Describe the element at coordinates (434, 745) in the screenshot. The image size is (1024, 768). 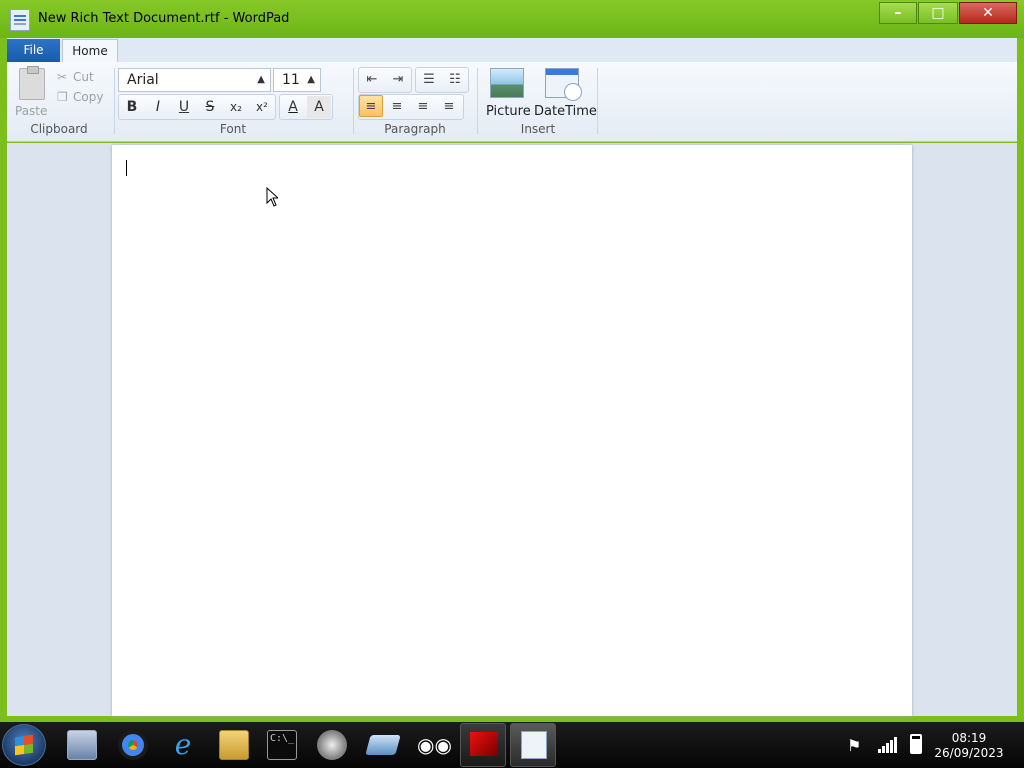
I see `eyes-icon: ◉◉` at that location.